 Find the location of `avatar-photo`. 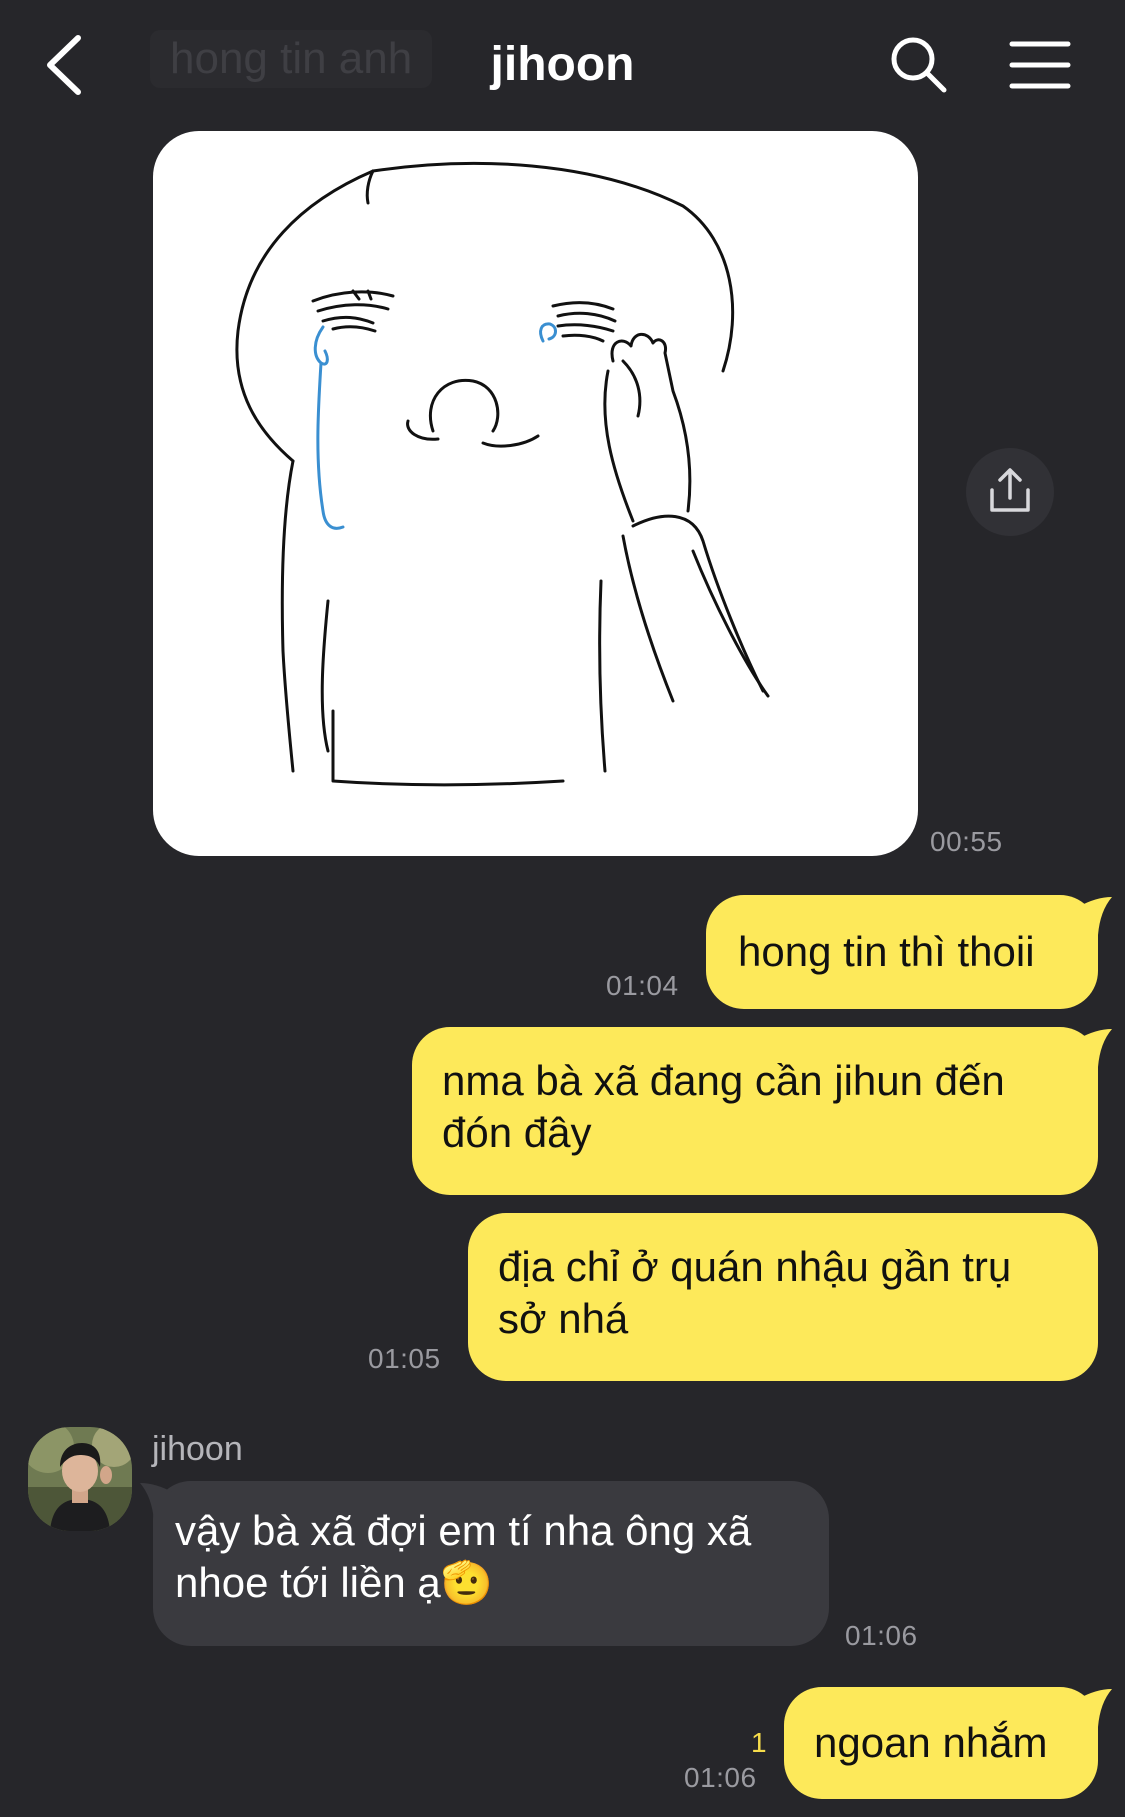

avatar-photo is located at coordinates (80, 1479).